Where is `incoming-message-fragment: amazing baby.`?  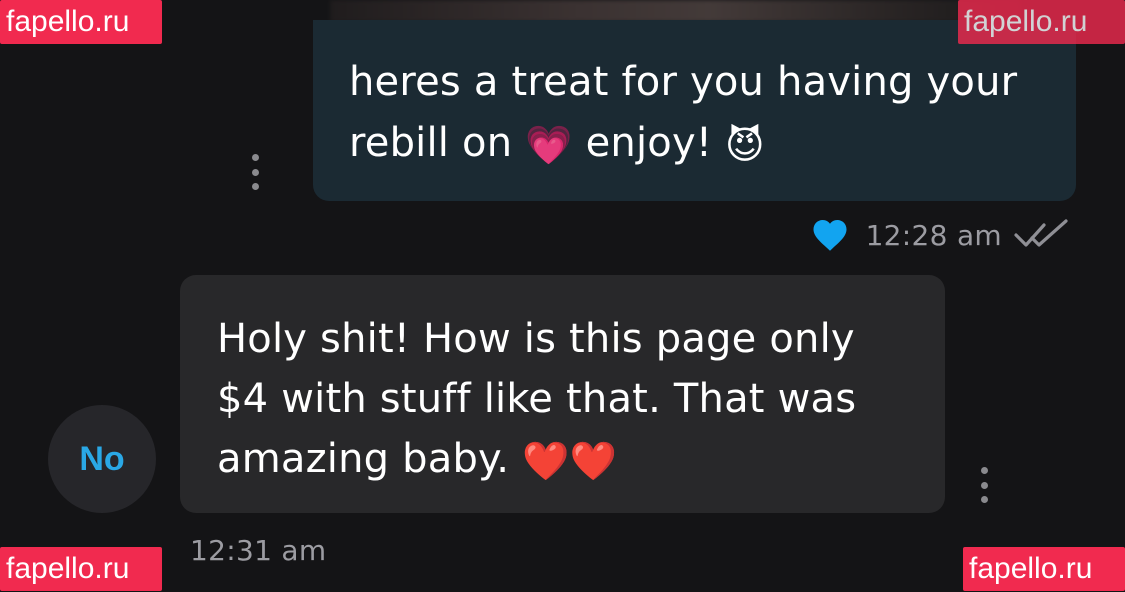
incoming-message-fragment: amazing baby. is located at coordinates (363, 459).